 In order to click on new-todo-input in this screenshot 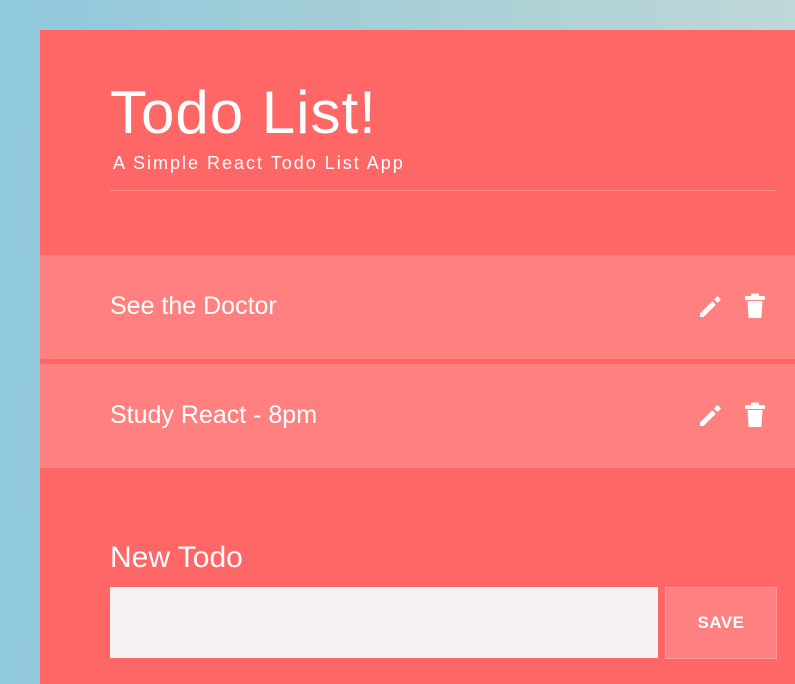, I will do `click(384, 622)`.